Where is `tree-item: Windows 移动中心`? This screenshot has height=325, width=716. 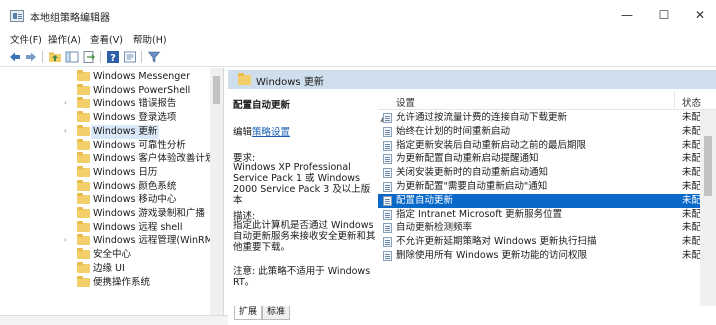
tree-item: Windows 移动中心 is located at coordinates (143, 200).